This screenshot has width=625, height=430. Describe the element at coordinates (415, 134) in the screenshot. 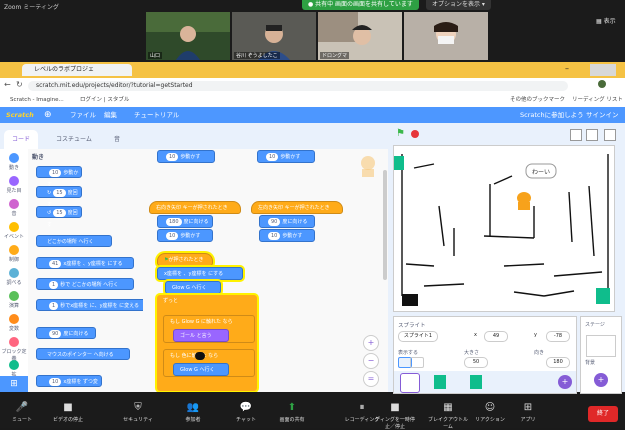

I see `stop-button` at that location.